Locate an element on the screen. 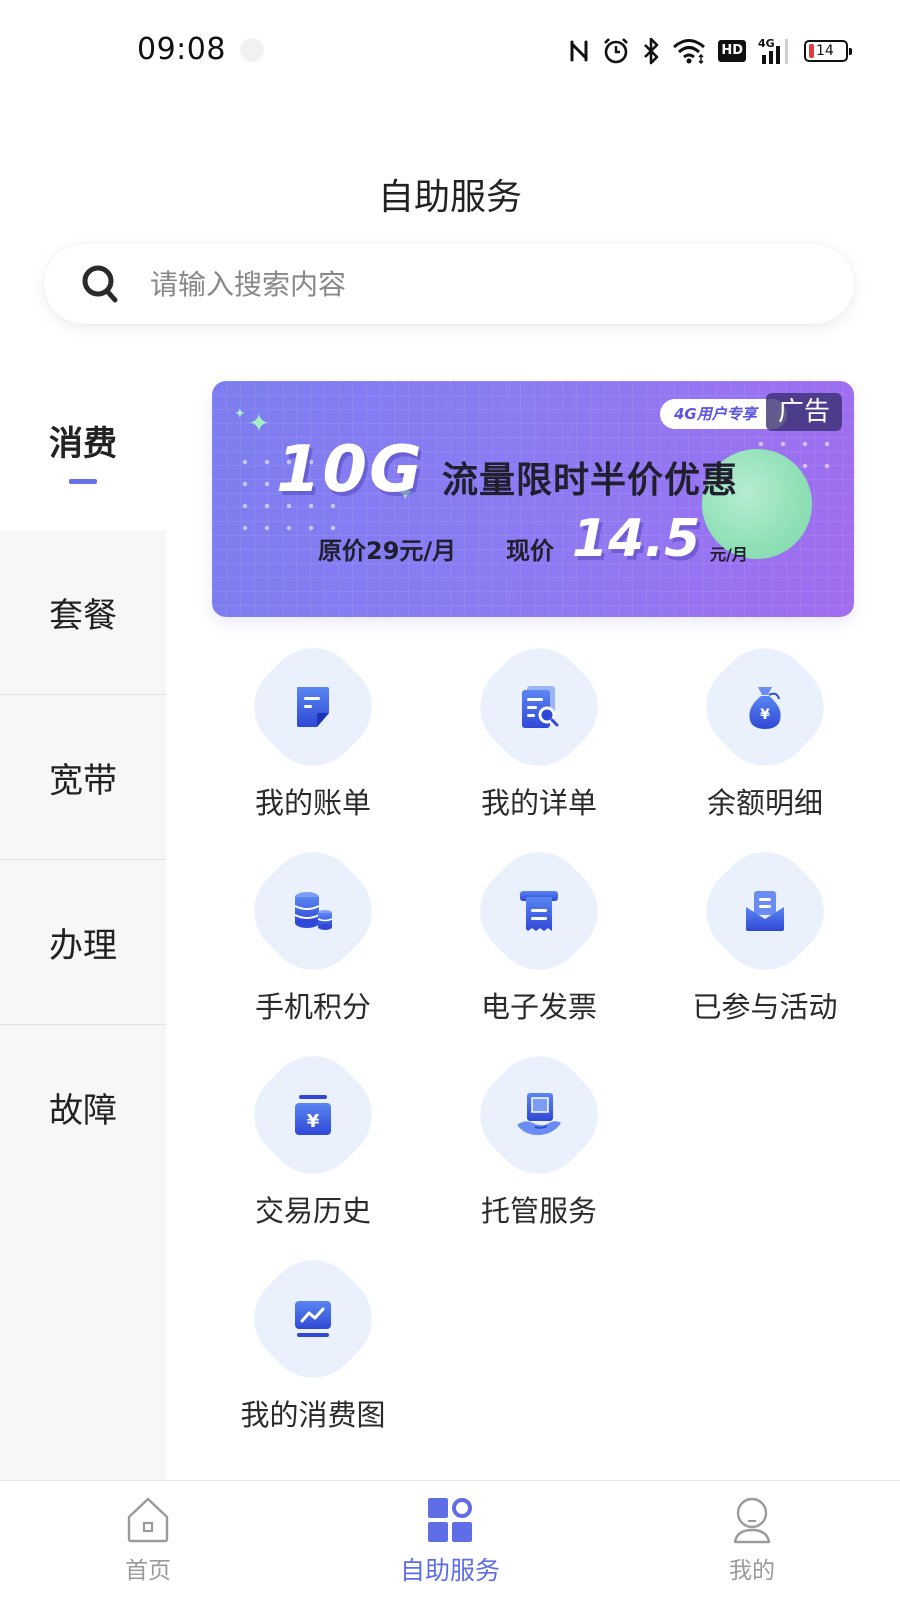 This screenshot has width=900, height=1600. ad-badge: 广告 is located at coordinates (803, 412).